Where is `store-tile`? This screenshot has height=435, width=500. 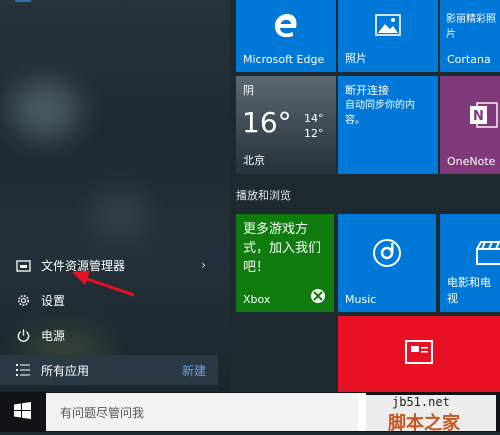
store-tile is located at coordinates (419, 354).